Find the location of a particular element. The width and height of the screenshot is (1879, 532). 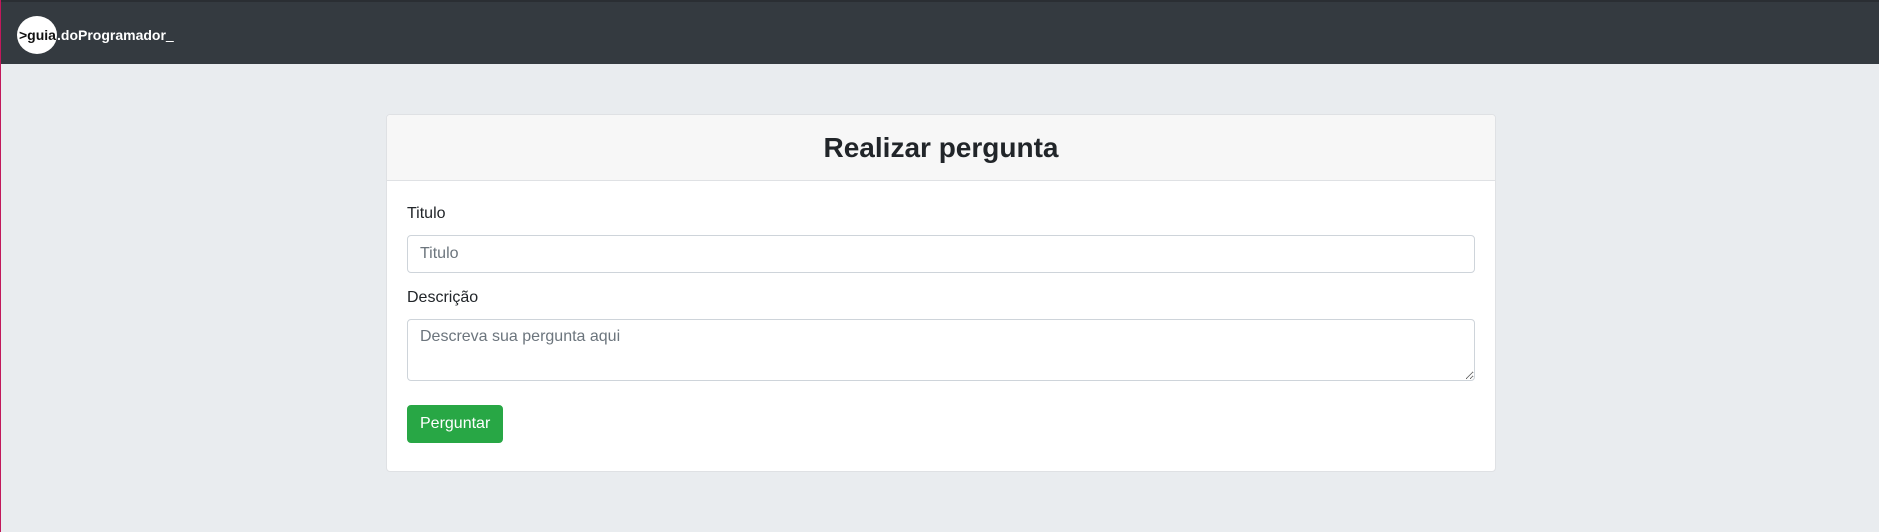

logo-prefix: >guia is located at coordinates (37, 35).